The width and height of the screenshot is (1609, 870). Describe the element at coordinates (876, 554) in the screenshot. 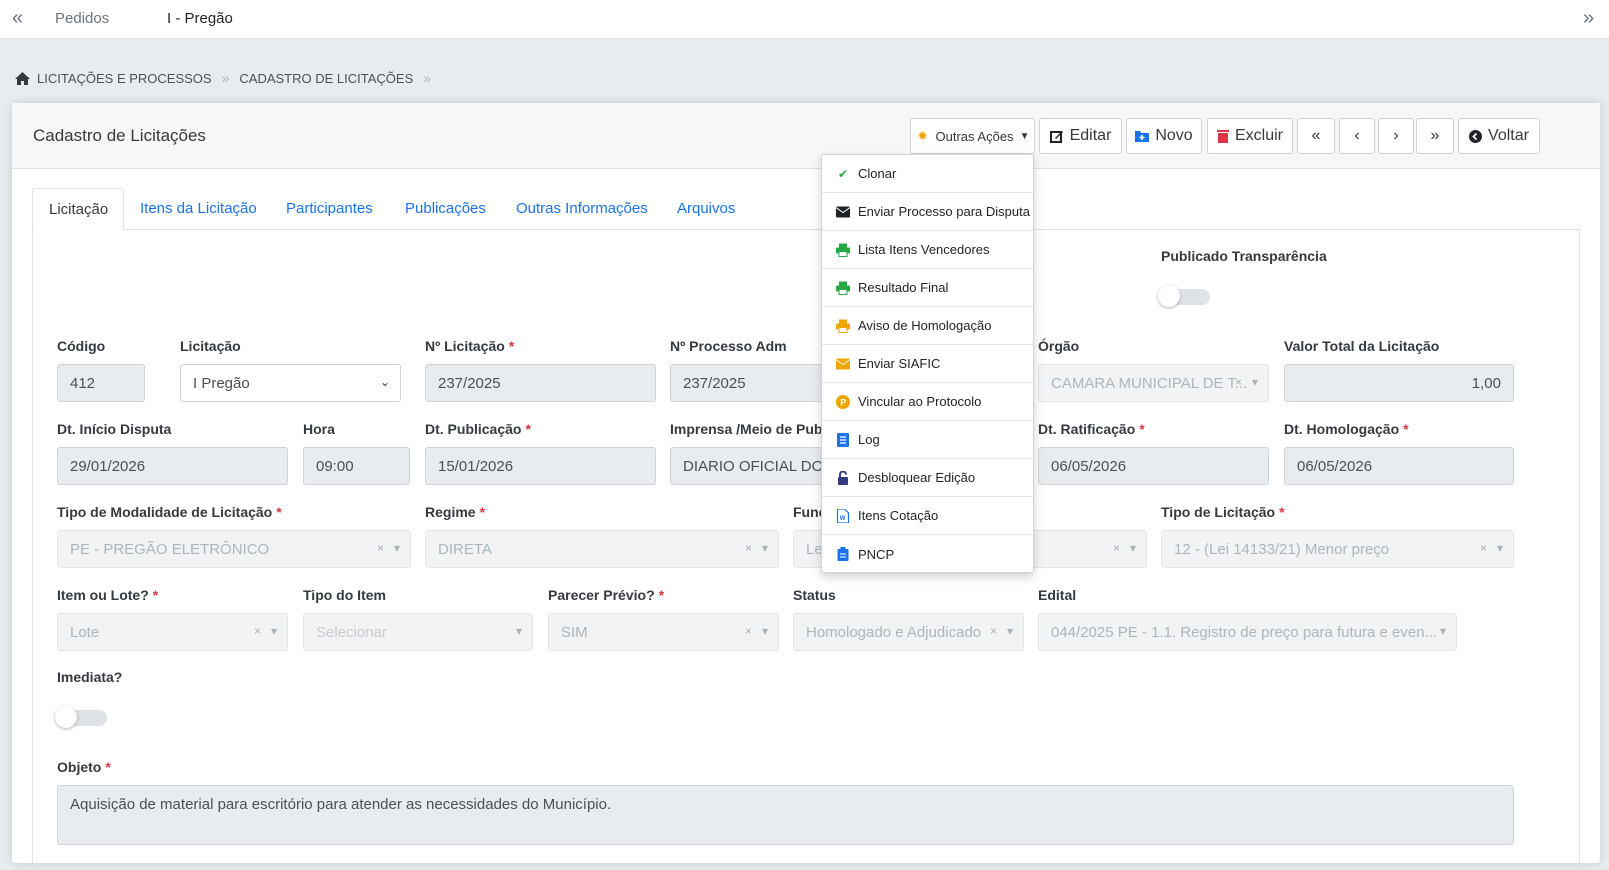

I see `menu-item-label: PNCP` at that location.